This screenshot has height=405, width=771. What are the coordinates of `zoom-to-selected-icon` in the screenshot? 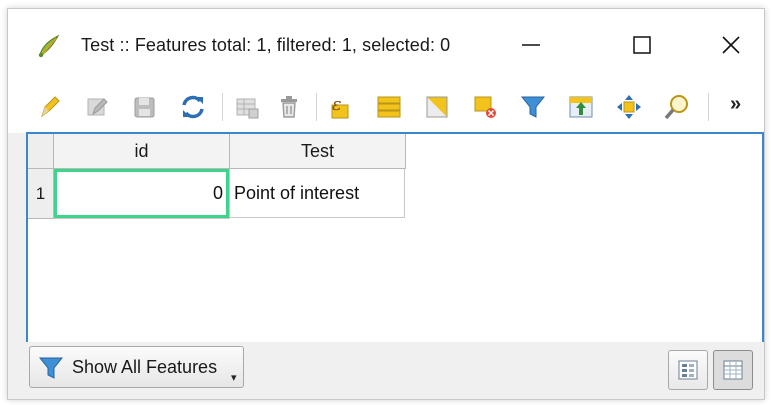 It's located at (676, 107).